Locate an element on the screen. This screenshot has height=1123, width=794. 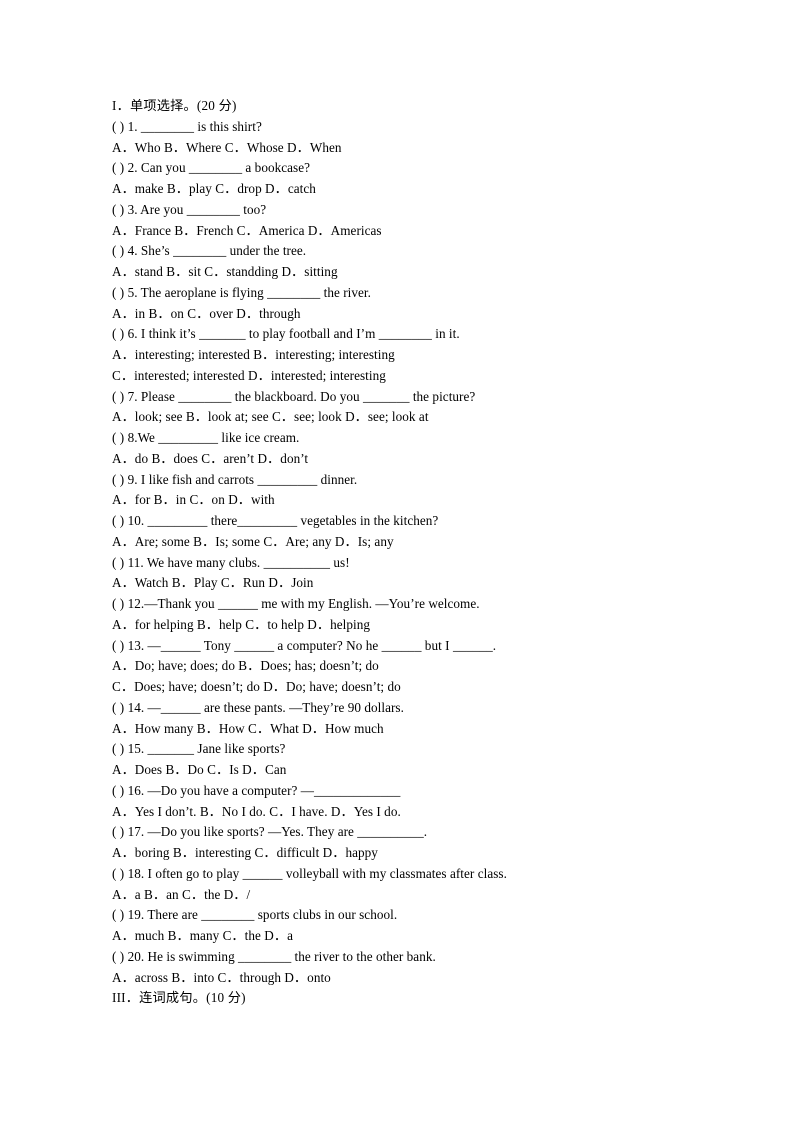
question-15-options: A．Does B．Do C．Is D．Can is located at coordinates (199, 769).